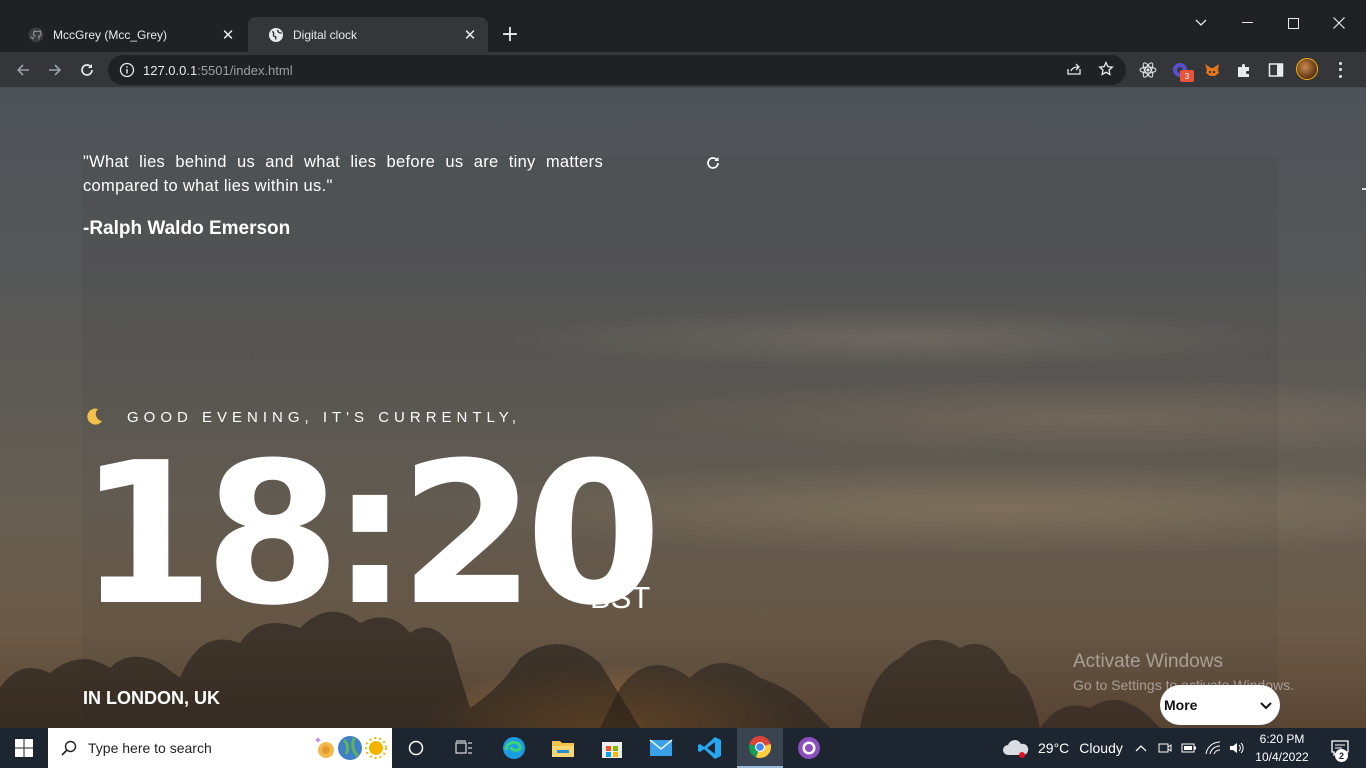 Image resolution: width=1366 pixels, height=768 pixels. What do you see at coordinates (760, 748) in the screenshot?
I see `chrome-taskbar-icon` at bounding box center [760, 748].